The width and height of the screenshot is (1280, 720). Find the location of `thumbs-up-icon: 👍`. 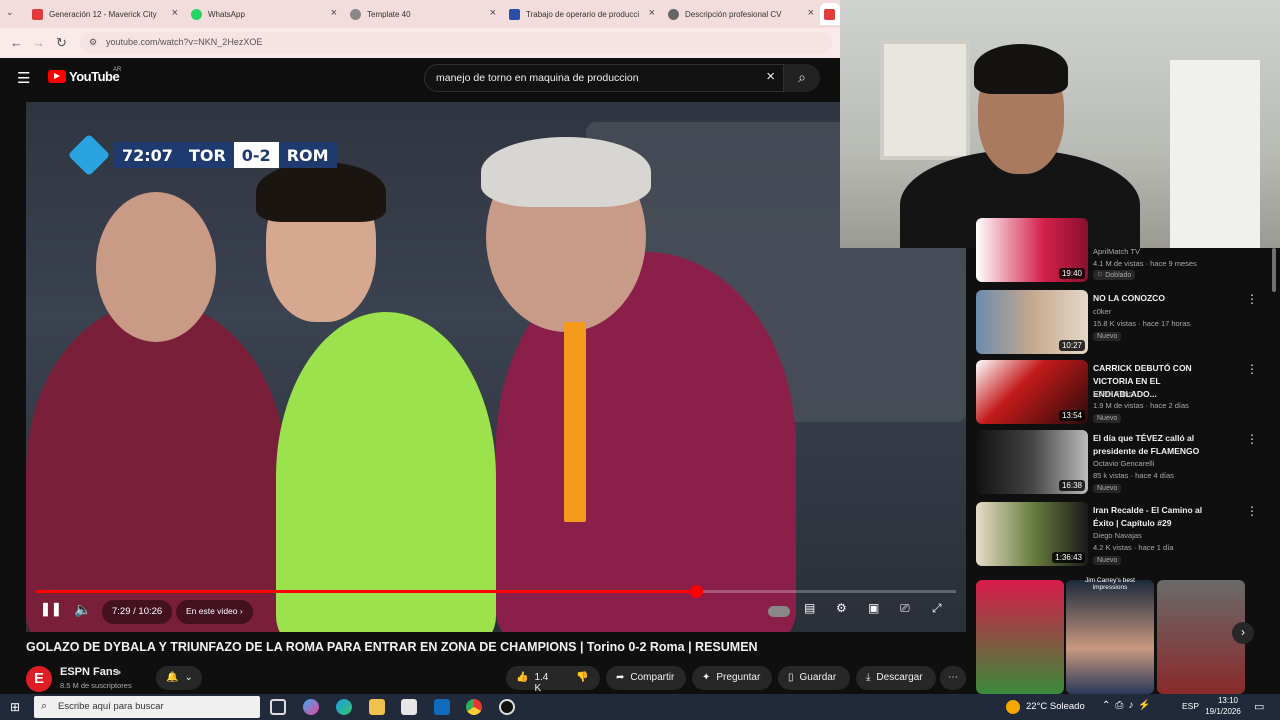

thumbs-up-icon: 👍 is located at coordinates (522, 677).